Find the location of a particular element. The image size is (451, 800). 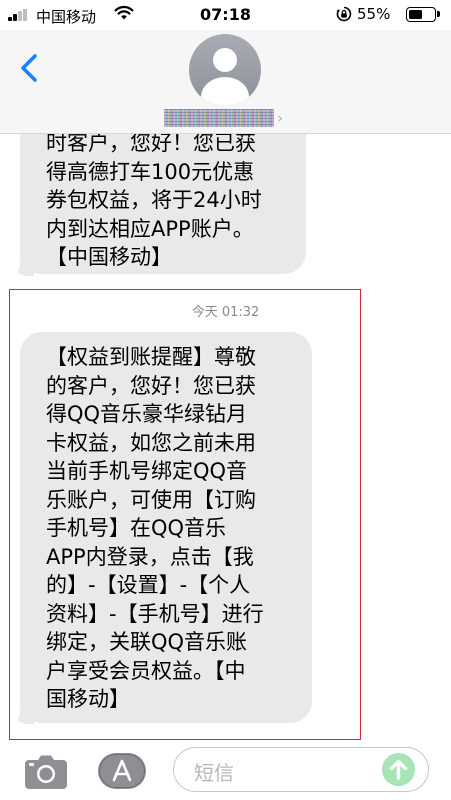

contact-name-obscured is located at coordinates (219, 118).